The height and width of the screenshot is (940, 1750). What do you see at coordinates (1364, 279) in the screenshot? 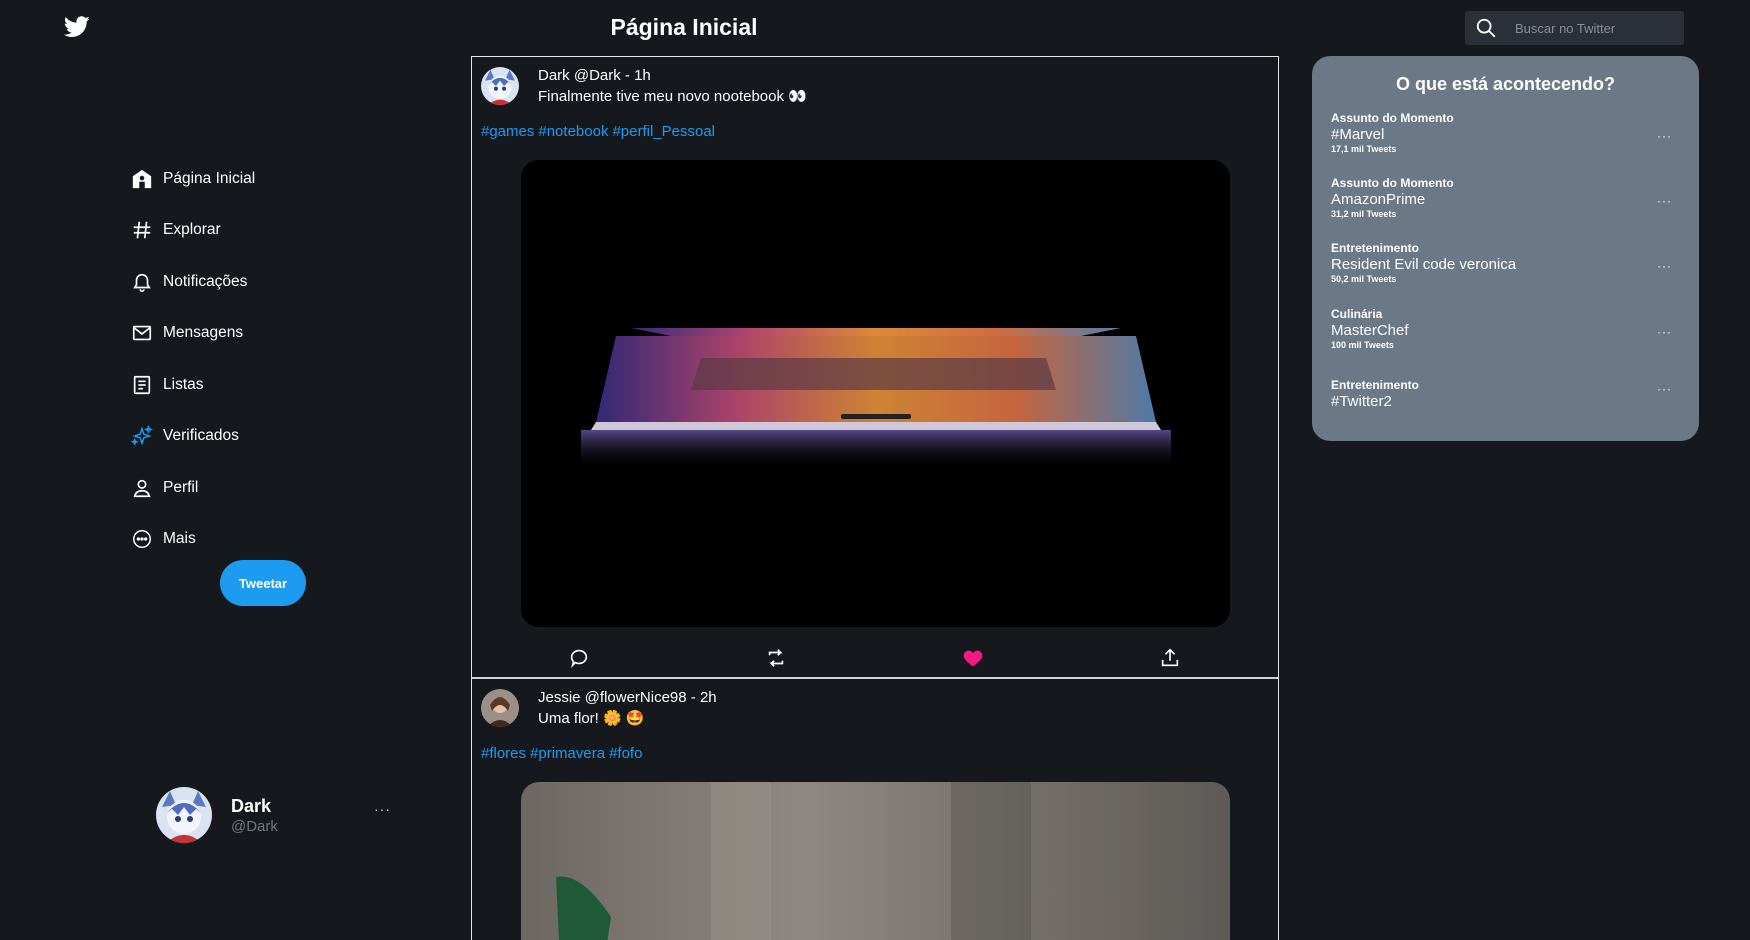
I see `trend-count: 50,2 mil Tweets` at bounding box center [1364, 279].